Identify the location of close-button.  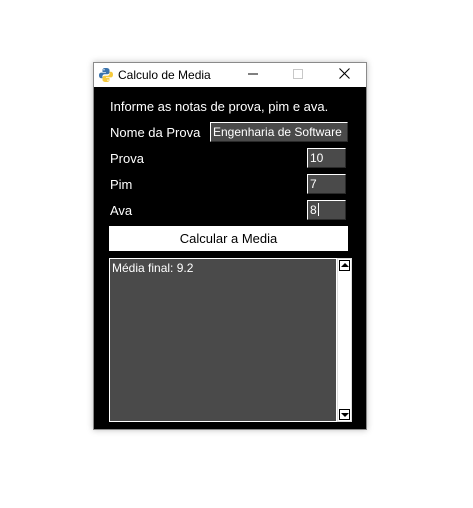
(344, 75).